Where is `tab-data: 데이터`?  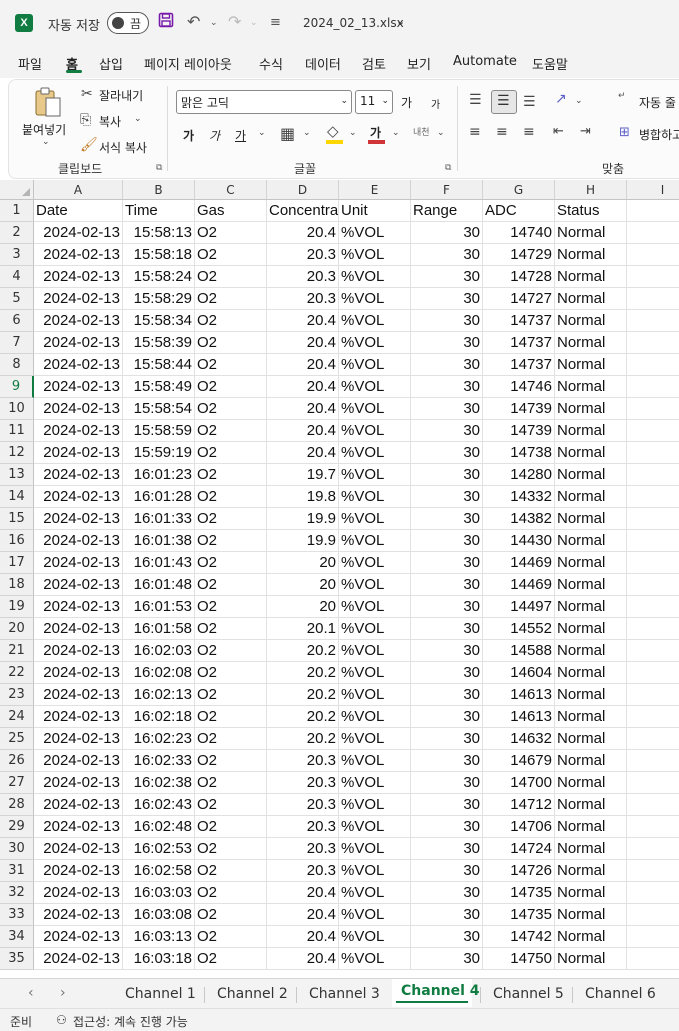 tab-data: 데이터 is located at coordinates (323, 63).